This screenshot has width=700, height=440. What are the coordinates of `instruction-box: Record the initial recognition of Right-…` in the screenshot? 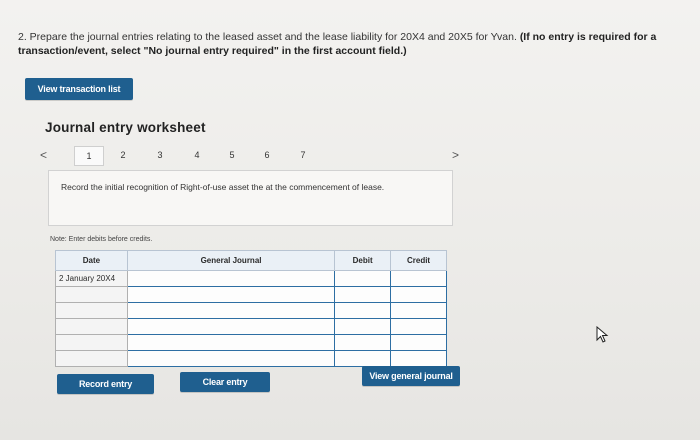 It's located at (250, 198).